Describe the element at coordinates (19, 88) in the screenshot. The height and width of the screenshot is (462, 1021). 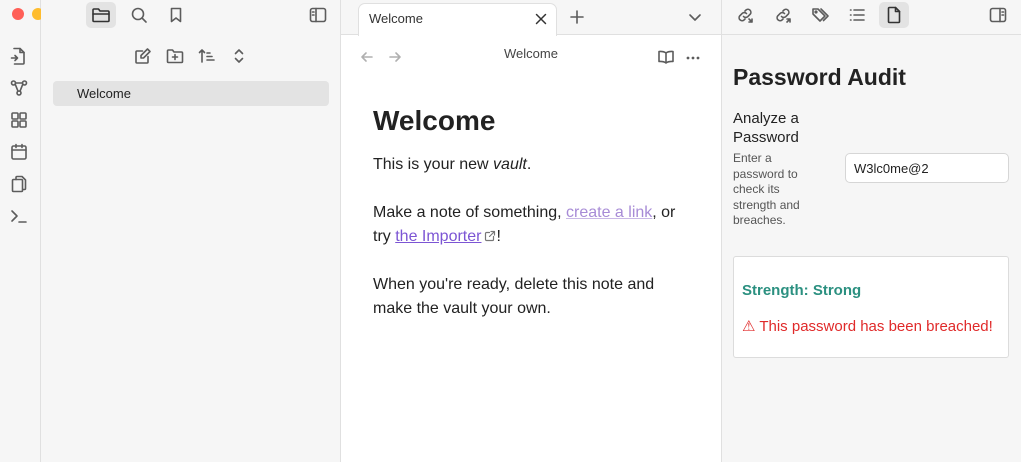
I see `graph-icon` at that location.